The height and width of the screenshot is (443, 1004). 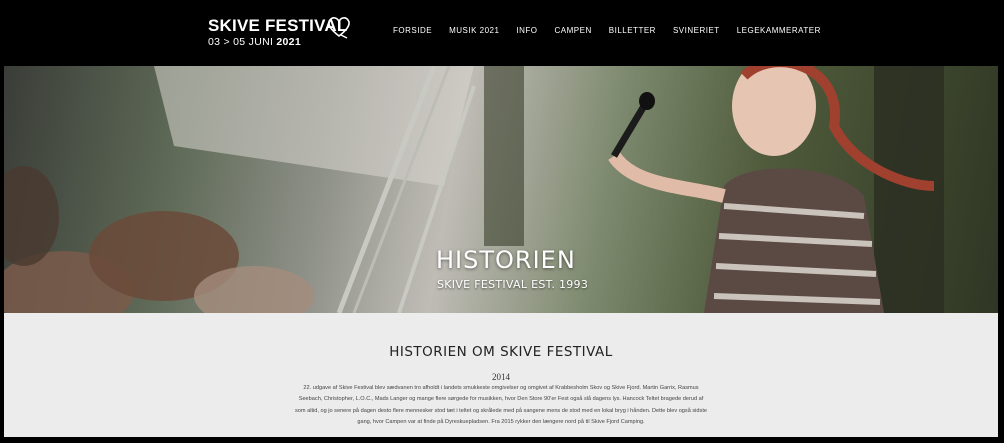 What do you see at coordinates (696, 30) in the screenshot?
I see `nav-item-svineriet: SVINERIET` at bounding box center [696, 30].